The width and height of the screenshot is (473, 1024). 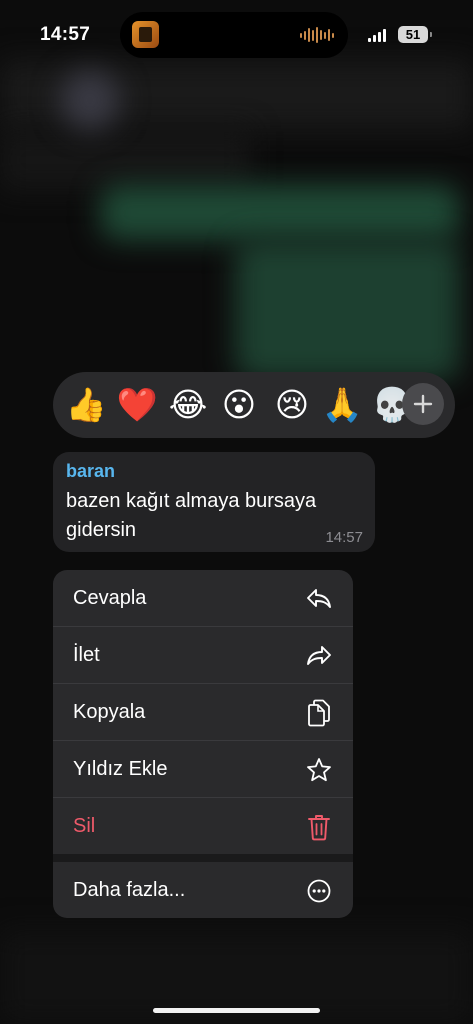 What do you see at coordinates (86, 405) in the screenshot?
I see `reaction-thumbs-up: 👍` at bounding box center [86, 405].